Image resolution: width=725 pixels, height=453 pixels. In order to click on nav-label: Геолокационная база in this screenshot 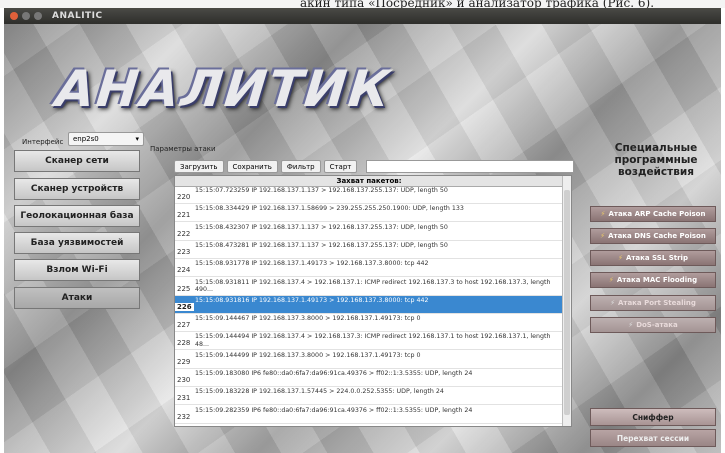, I will do `click(77, 216)`.